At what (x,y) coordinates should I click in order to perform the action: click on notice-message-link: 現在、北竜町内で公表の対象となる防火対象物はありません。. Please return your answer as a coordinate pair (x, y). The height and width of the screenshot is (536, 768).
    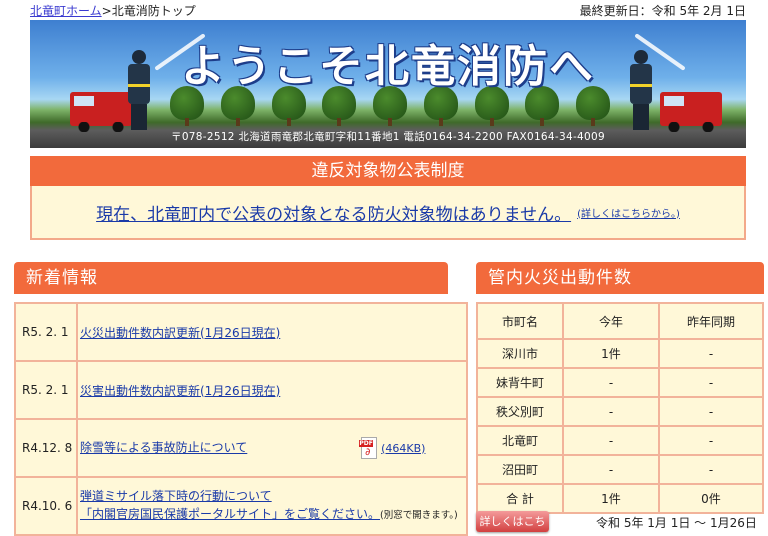
    Looking at the image, I should click on (333, 212).